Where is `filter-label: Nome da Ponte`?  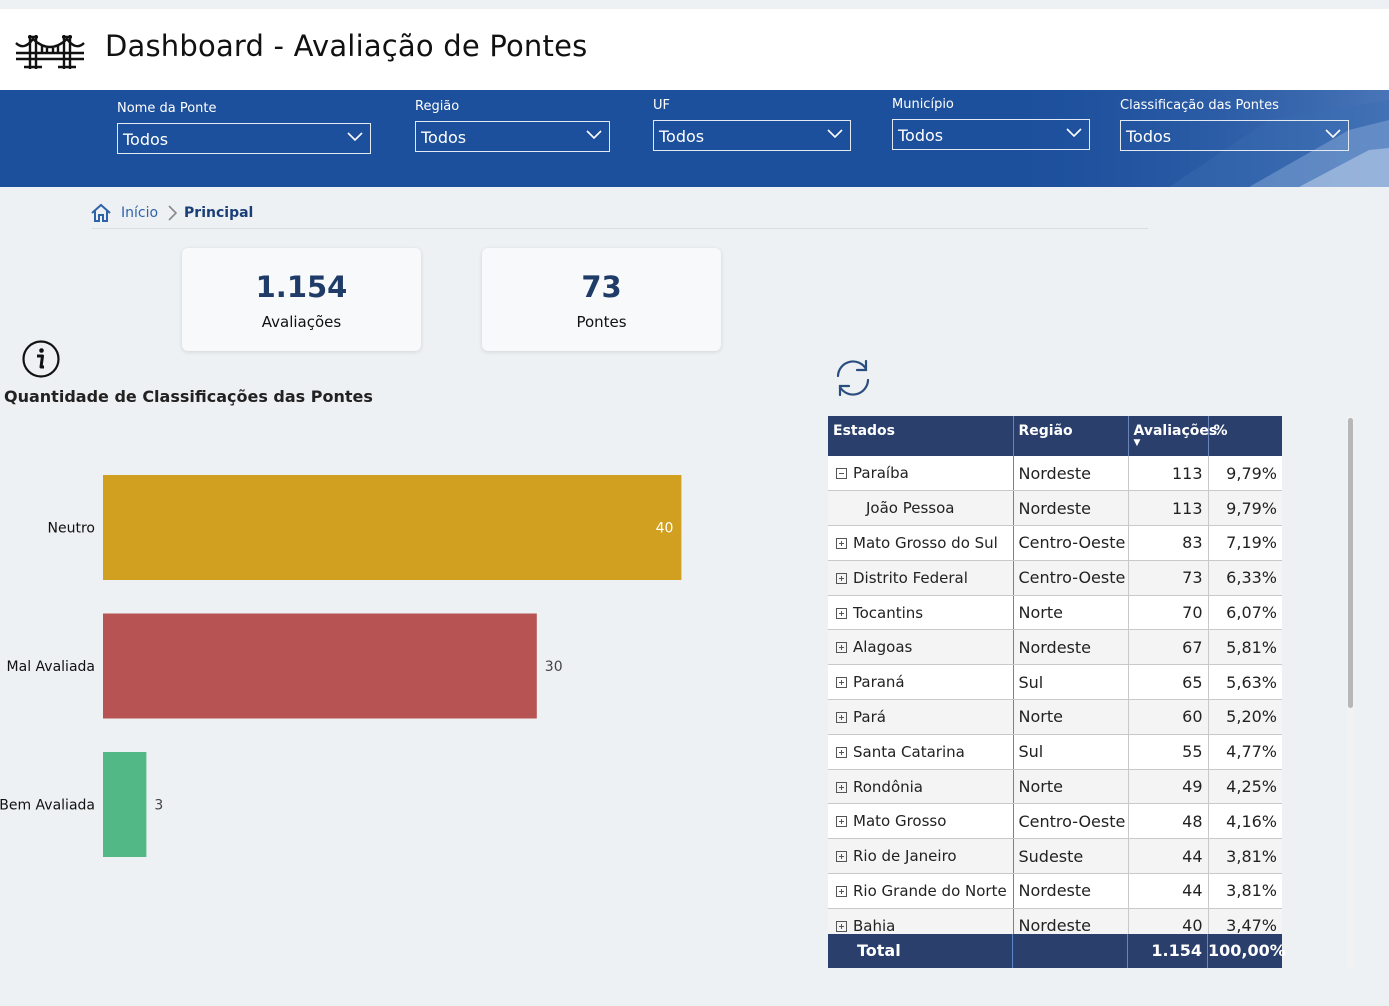 filter-label: Nome da Ponte is located at coordinates (167, 108).